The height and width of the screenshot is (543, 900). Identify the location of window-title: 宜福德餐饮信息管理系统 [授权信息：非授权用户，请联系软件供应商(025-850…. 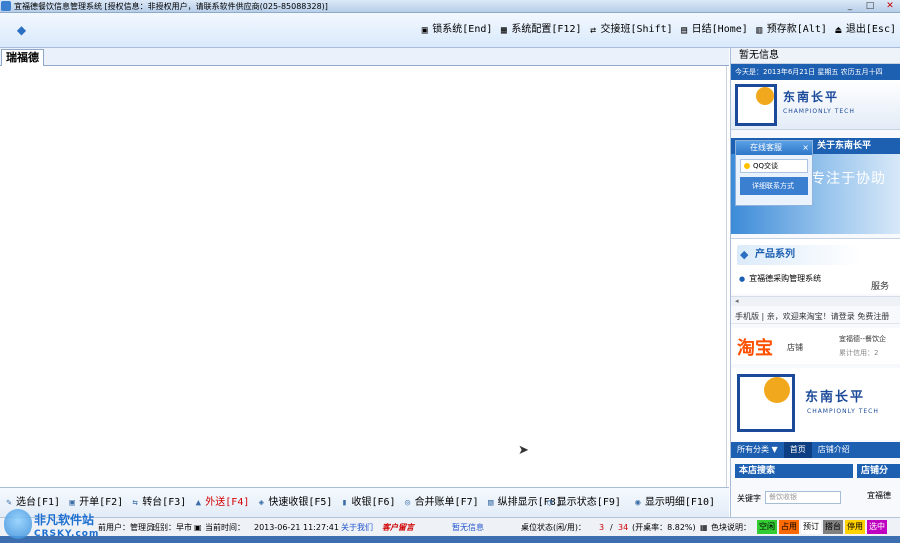
(171, 6).